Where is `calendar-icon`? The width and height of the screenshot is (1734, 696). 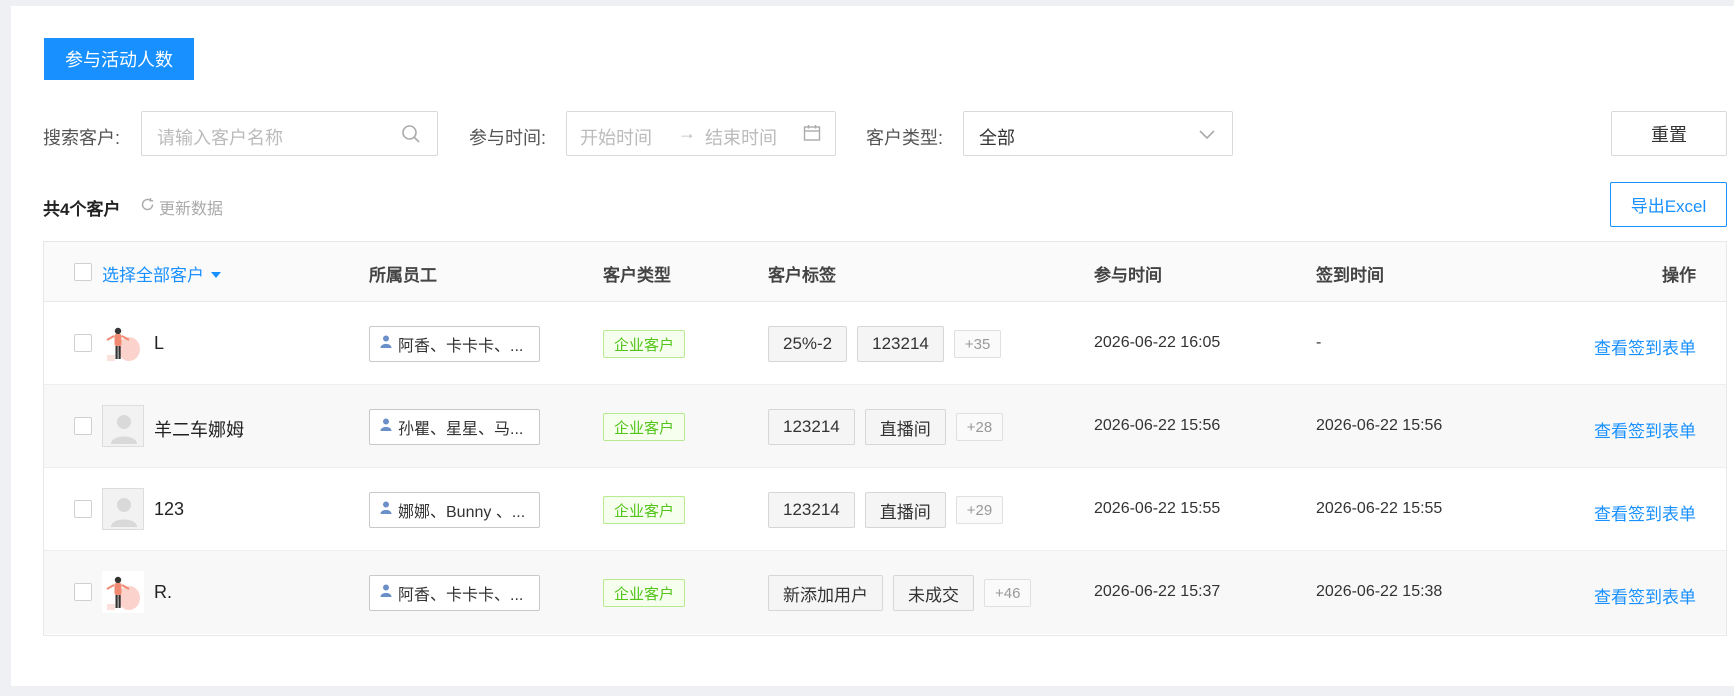 calendar-icon is located at coordinates (812, 135).